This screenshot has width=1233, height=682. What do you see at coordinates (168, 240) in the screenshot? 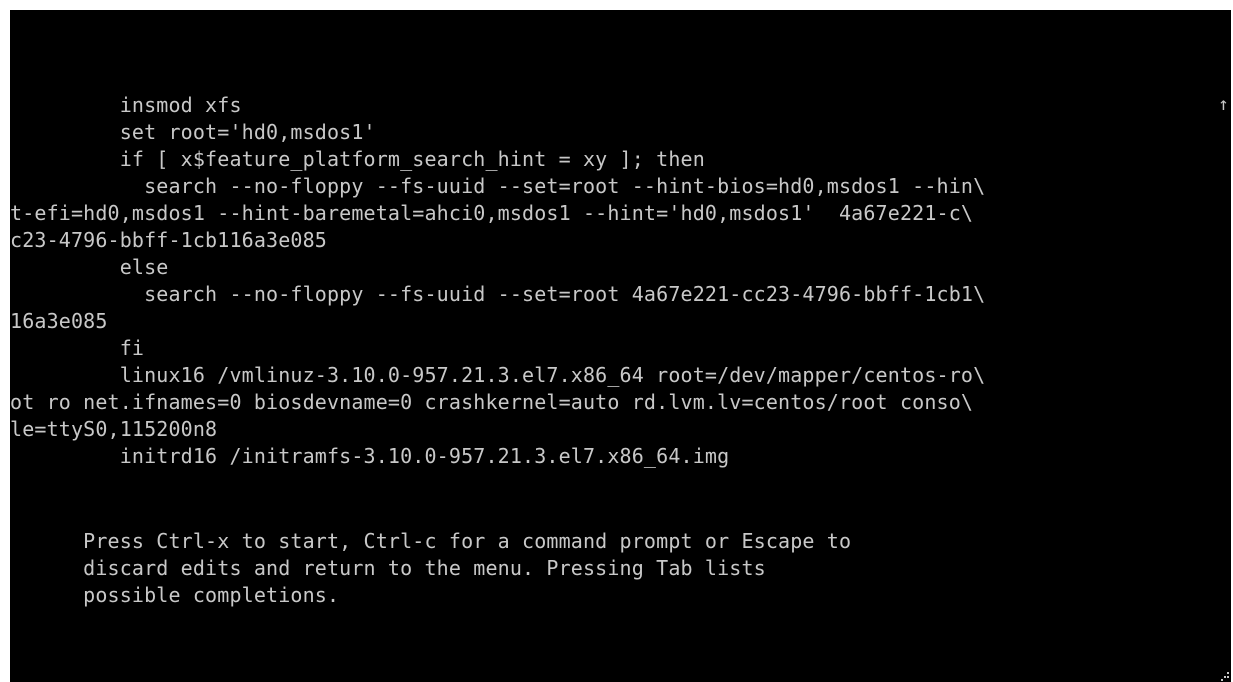
I see `editor-line-6: c23-4796-bbff-1cb116a3e085` at bounding box center [168, 240].